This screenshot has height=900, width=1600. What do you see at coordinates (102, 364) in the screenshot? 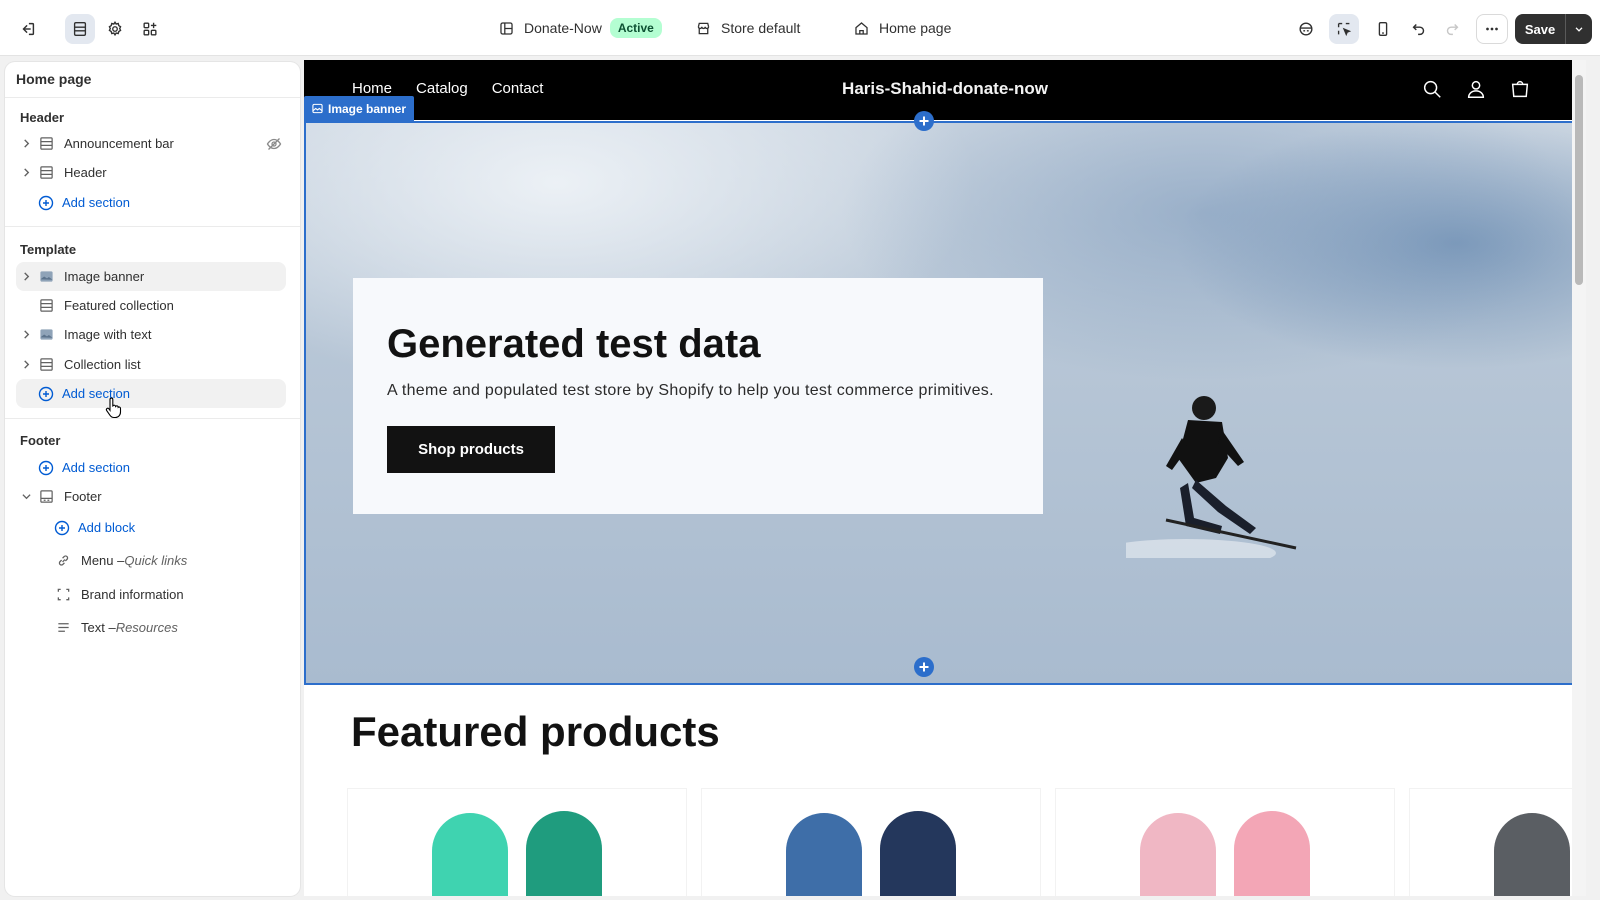
I see `section-label: Collection list` at bounding box center [102, 364].